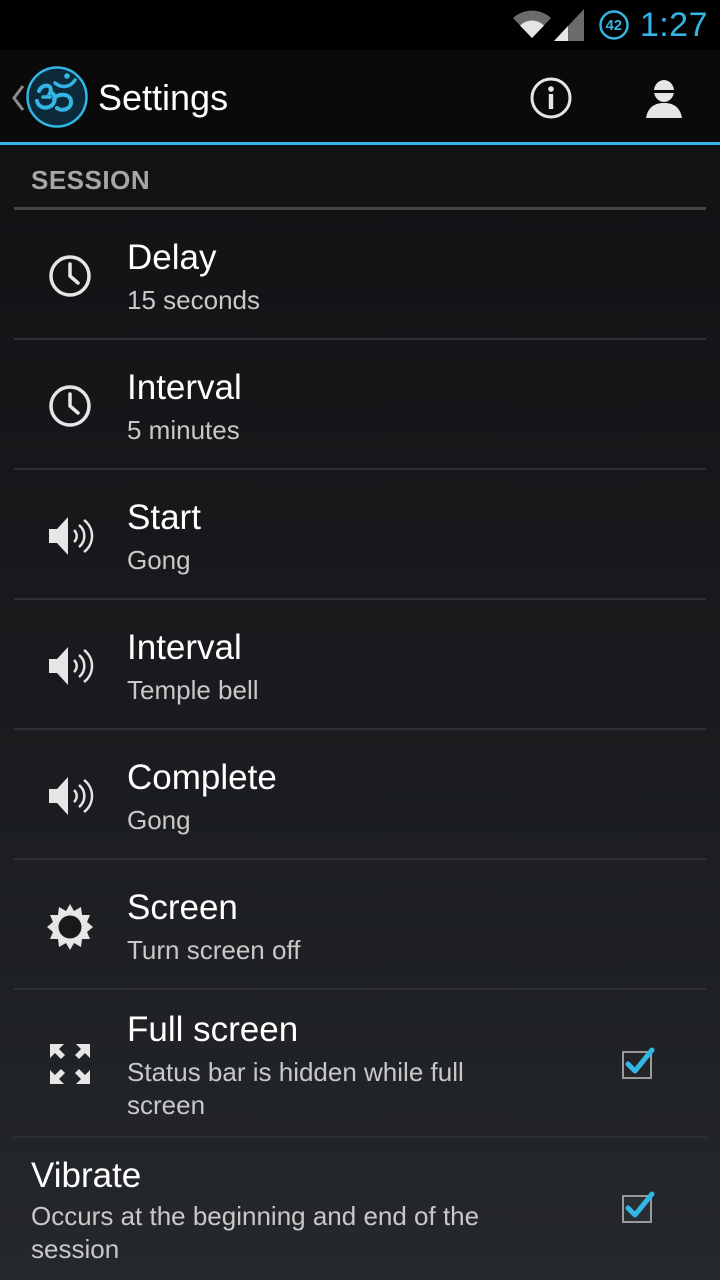  Describe the element at coordinates (360, 97) in the screenshot. I see `action-bar: Settings` at that location.